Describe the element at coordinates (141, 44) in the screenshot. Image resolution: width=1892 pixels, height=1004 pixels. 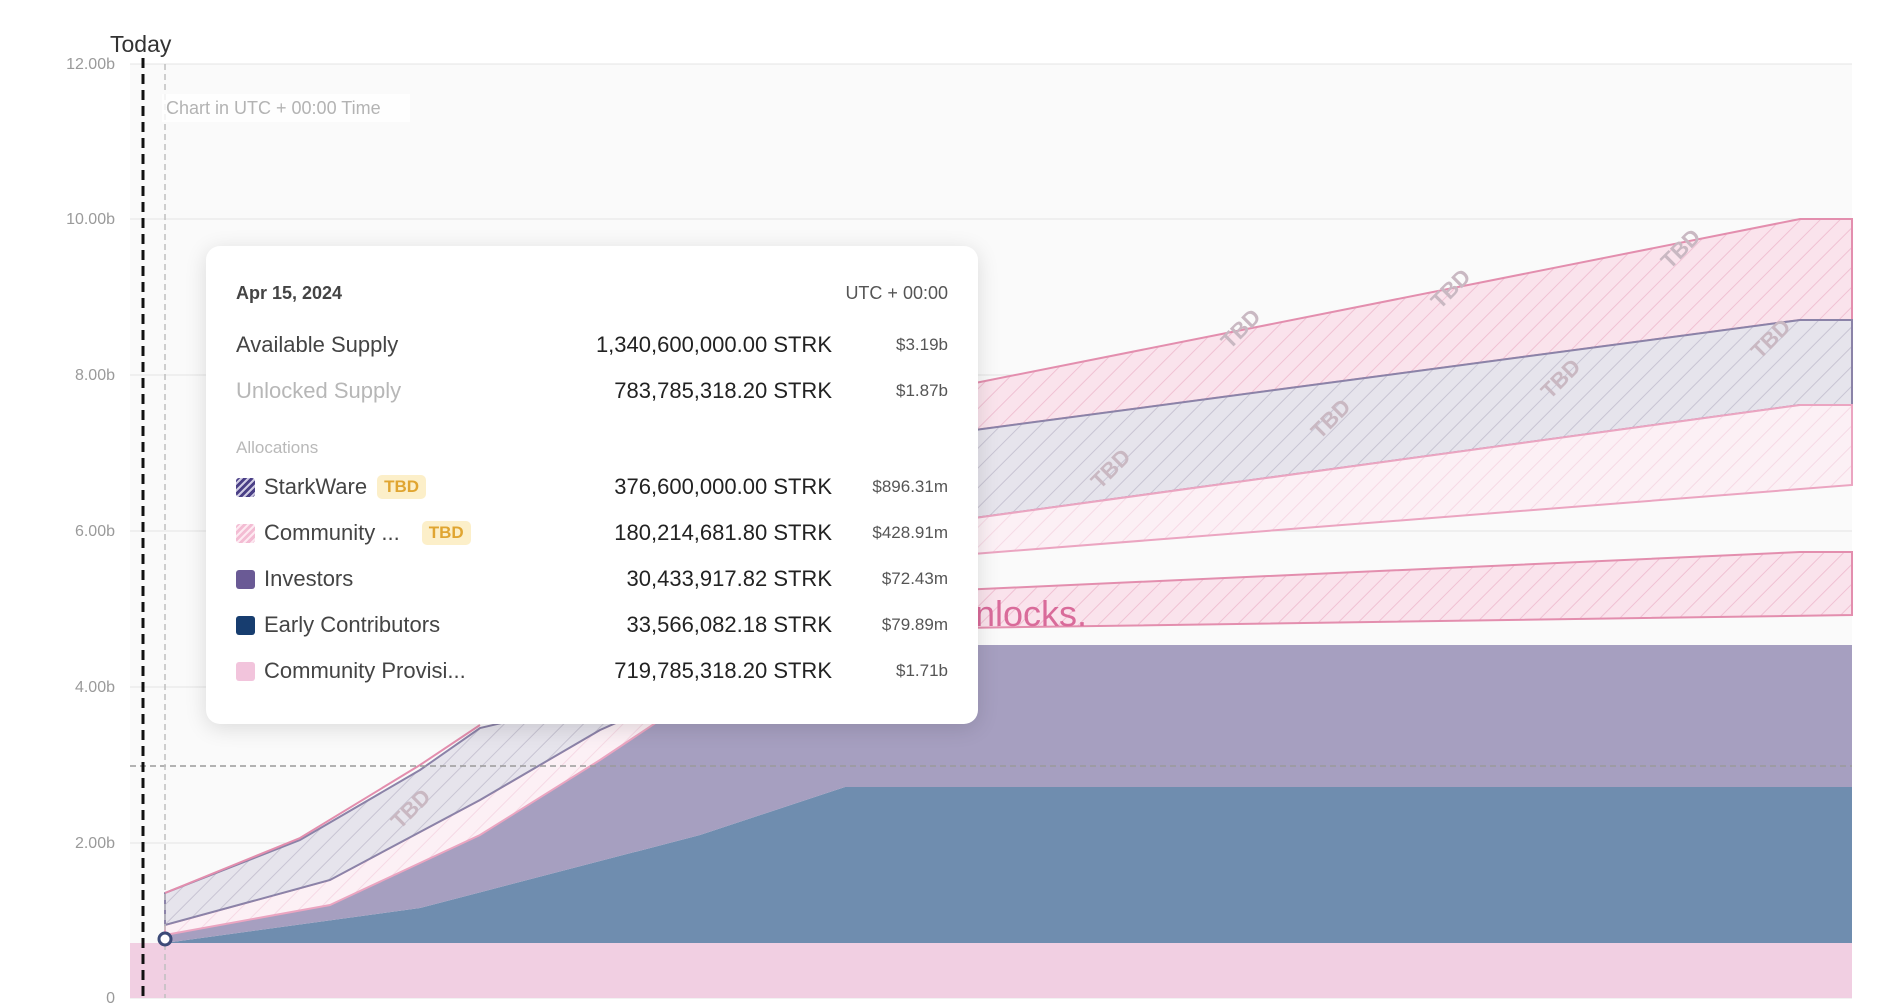
I see `today-label: Today` at that location.